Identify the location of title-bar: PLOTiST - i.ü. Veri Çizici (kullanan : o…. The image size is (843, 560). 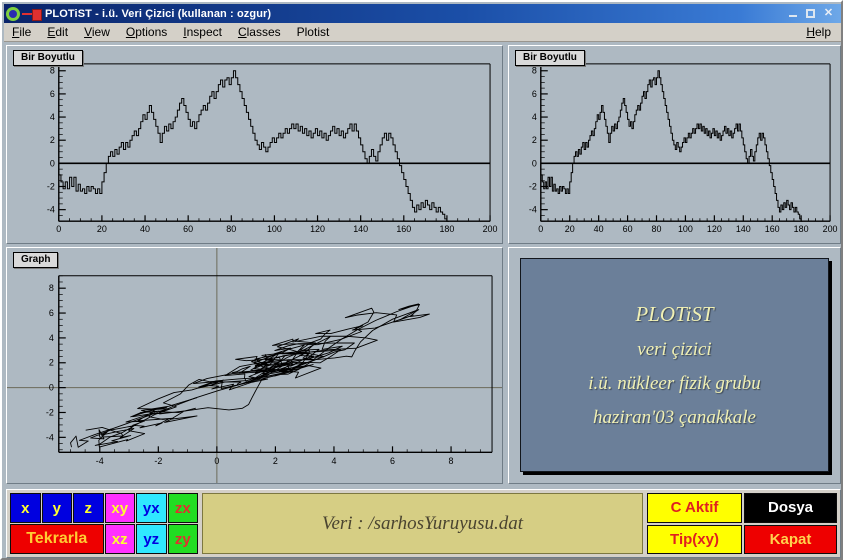
(422, 13).